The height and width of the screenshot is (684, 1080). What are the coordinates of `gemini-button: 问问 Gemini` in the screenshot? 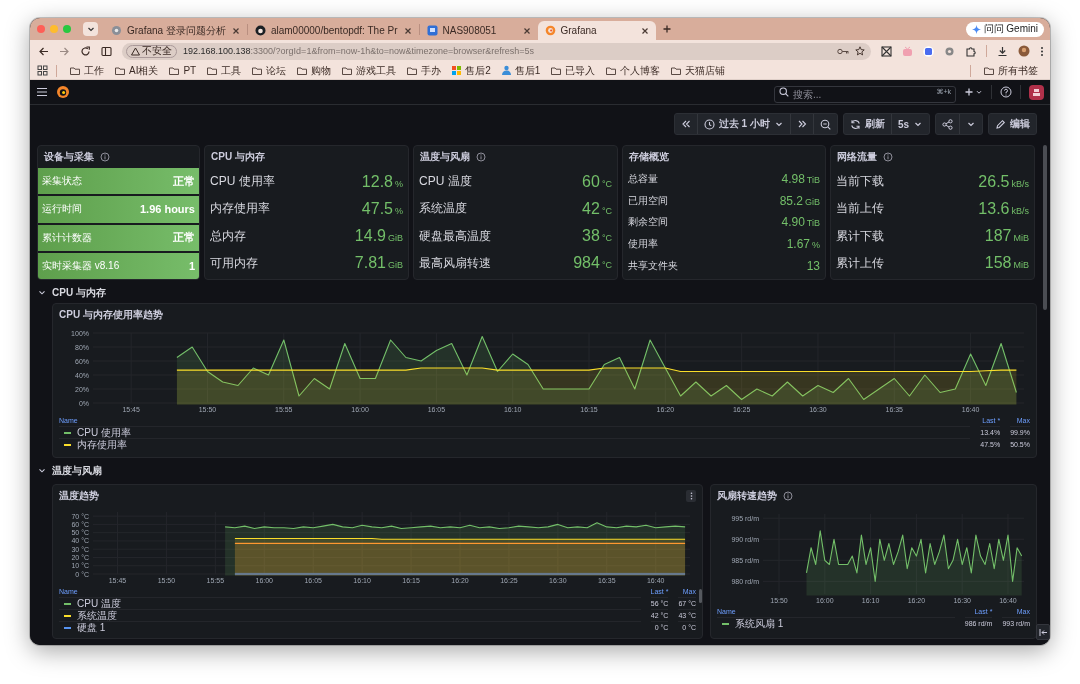 It's located at (1004, 29).